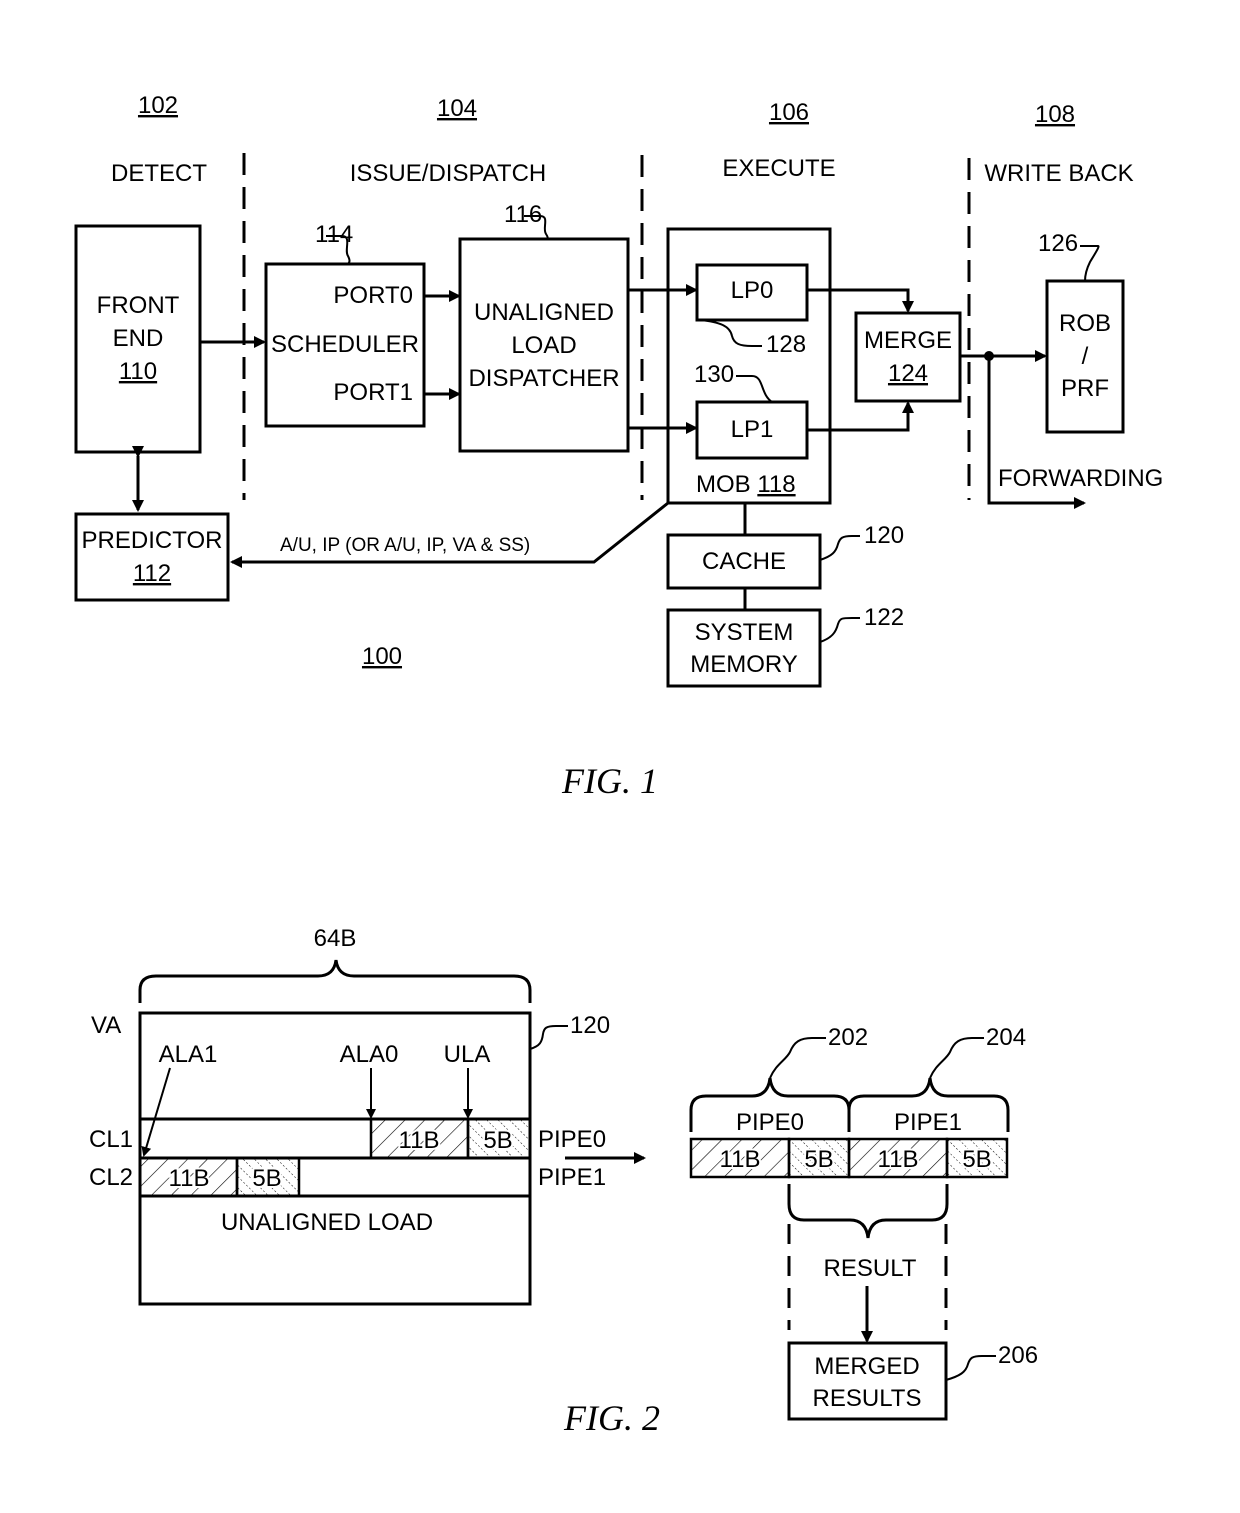  I want to click on memory-label-2: MEMORY, so click(744, 664).